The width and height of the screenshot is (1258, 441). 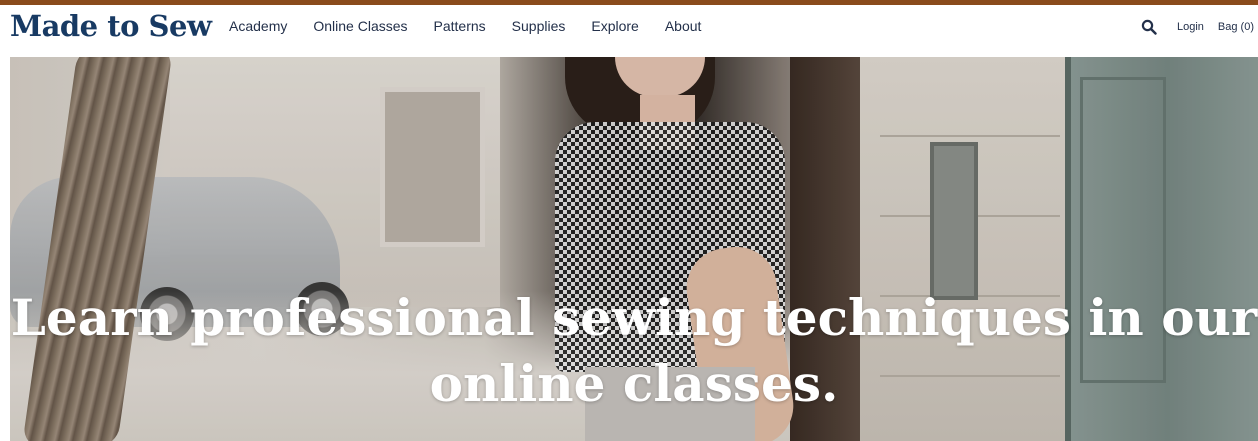 I want to click on nav-item-supplies: Supplies, so click(x=539, y=26).